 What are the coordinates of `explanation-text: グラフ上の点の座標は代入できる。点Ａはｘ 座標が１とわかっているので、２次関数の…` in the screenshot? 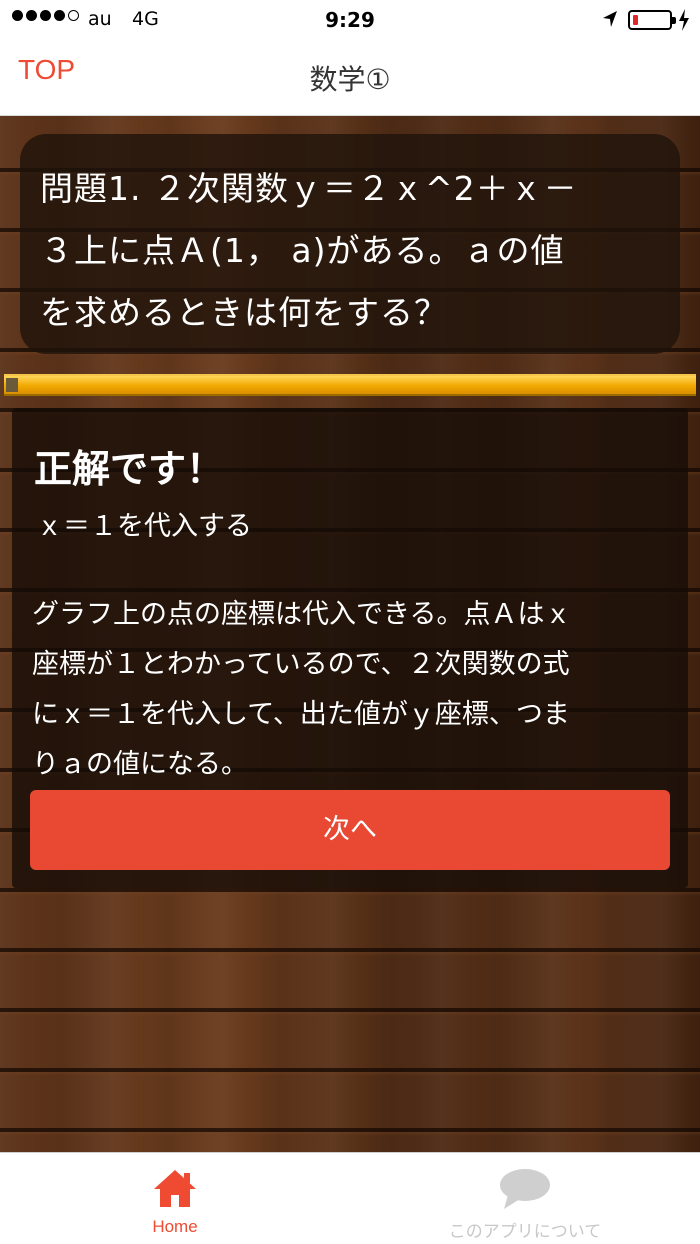 It's located at (357, 690).